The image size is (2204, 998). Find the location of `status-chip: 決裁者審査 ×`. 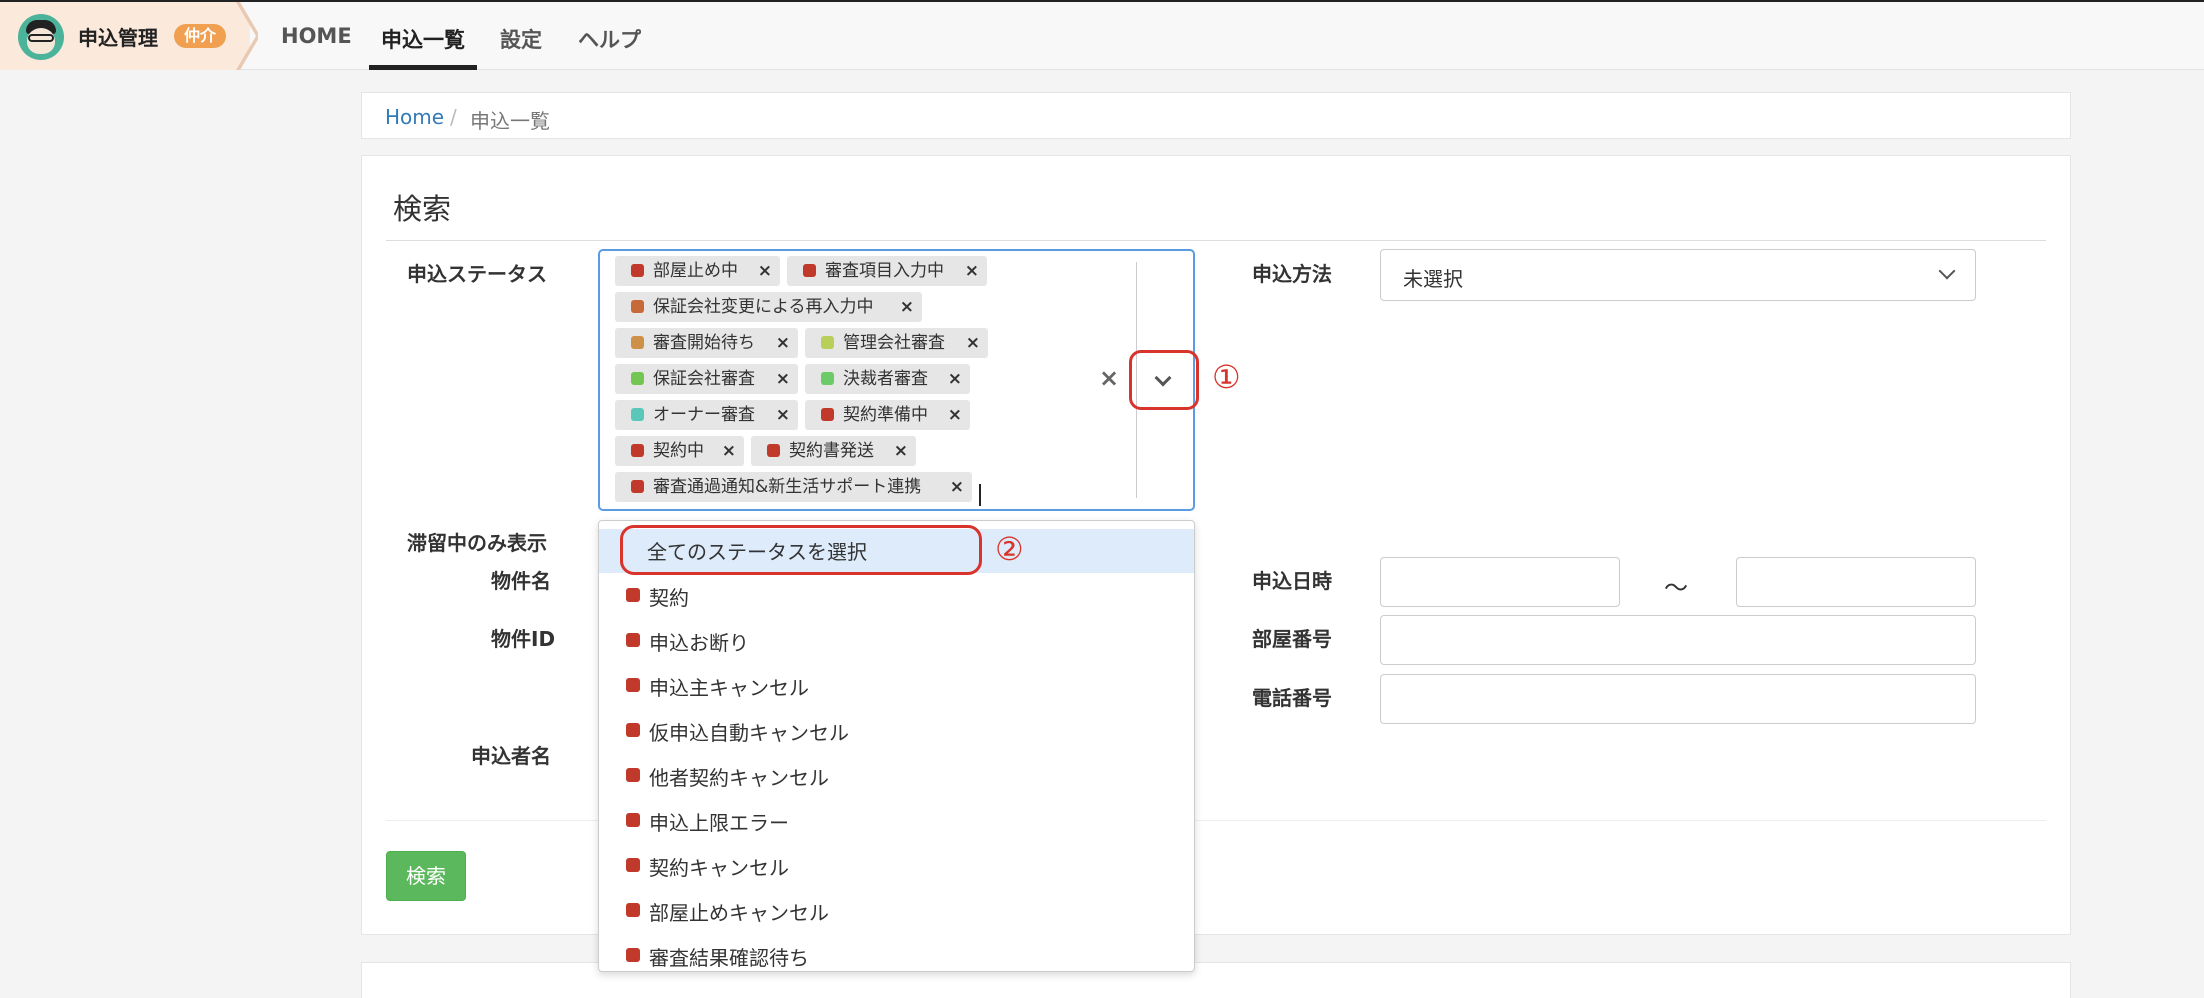

status-chip: 決裁者審査 × is located at coordinates (887, 379).